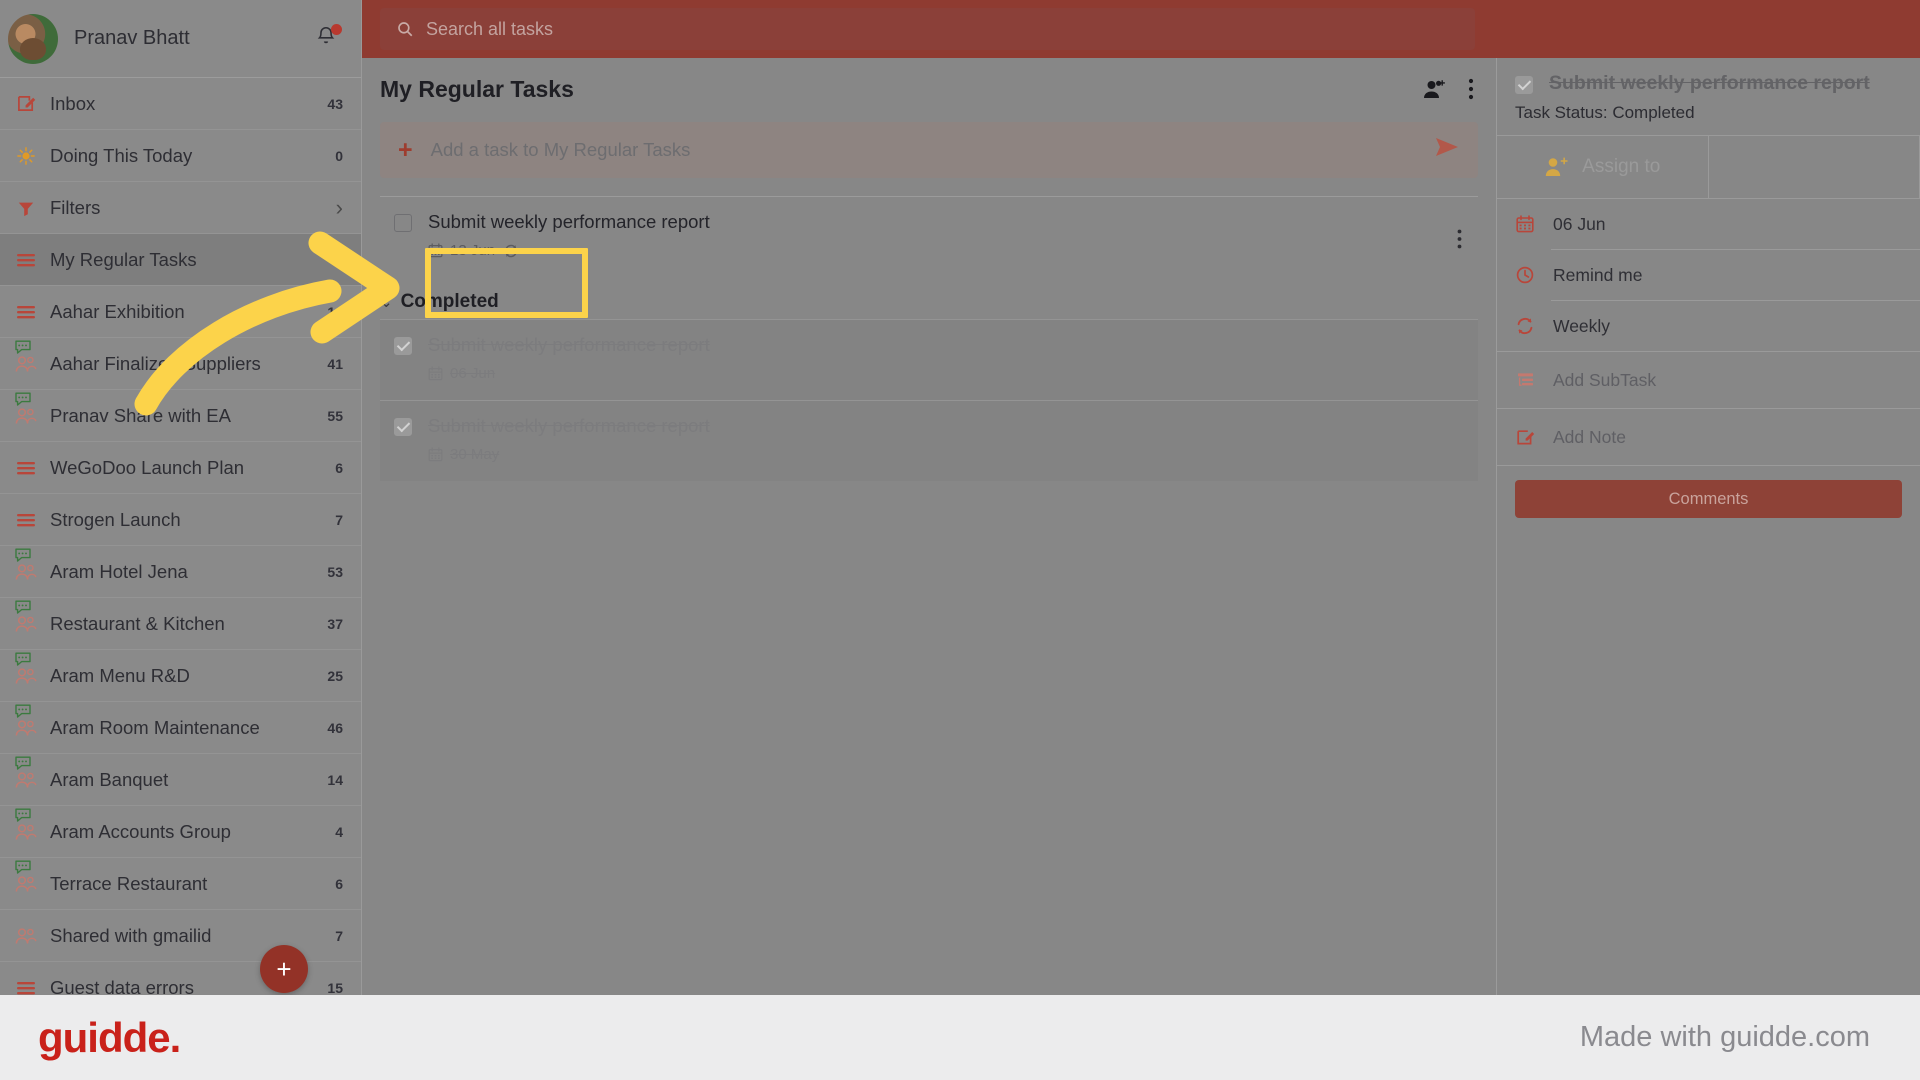 The image size is (1920, 1080). I want to click on detail-row-06-jun: 06 Jun, so click(1708, 224).